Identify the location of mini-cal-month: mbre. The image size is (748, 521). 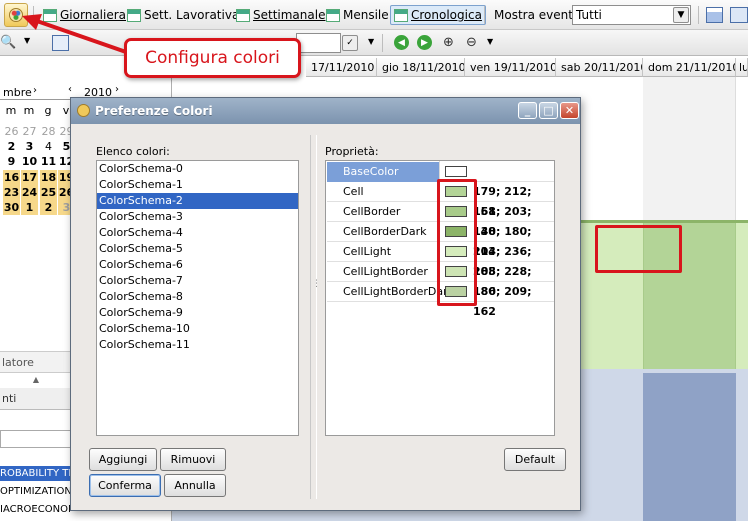
(17, 92).